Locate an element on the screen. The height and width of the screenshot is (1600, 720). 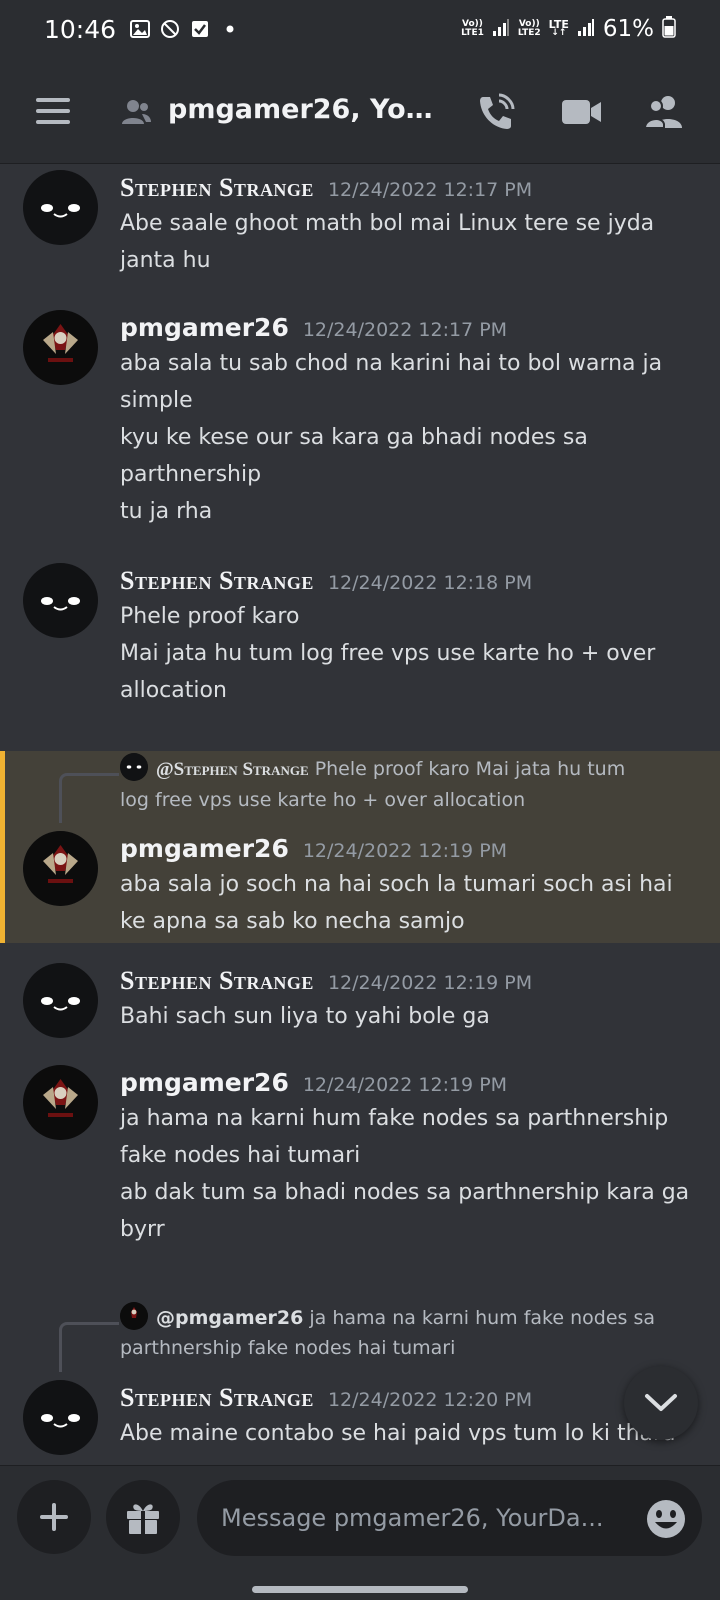
message-text: fake nodes hai tumari is located at coordinates (240, 1155).